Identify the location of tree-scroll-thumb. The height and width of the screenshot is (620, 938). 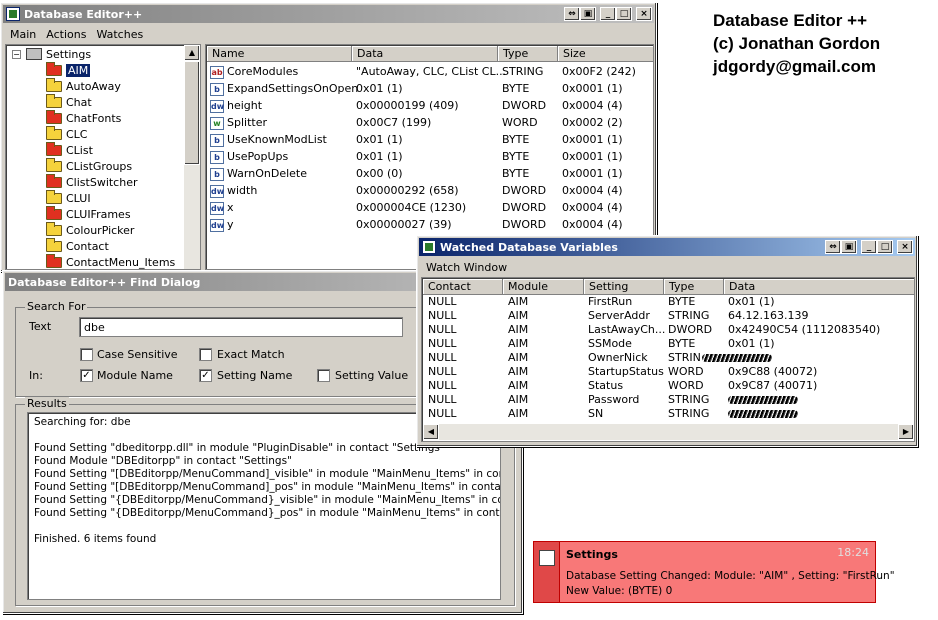
(192, 113).